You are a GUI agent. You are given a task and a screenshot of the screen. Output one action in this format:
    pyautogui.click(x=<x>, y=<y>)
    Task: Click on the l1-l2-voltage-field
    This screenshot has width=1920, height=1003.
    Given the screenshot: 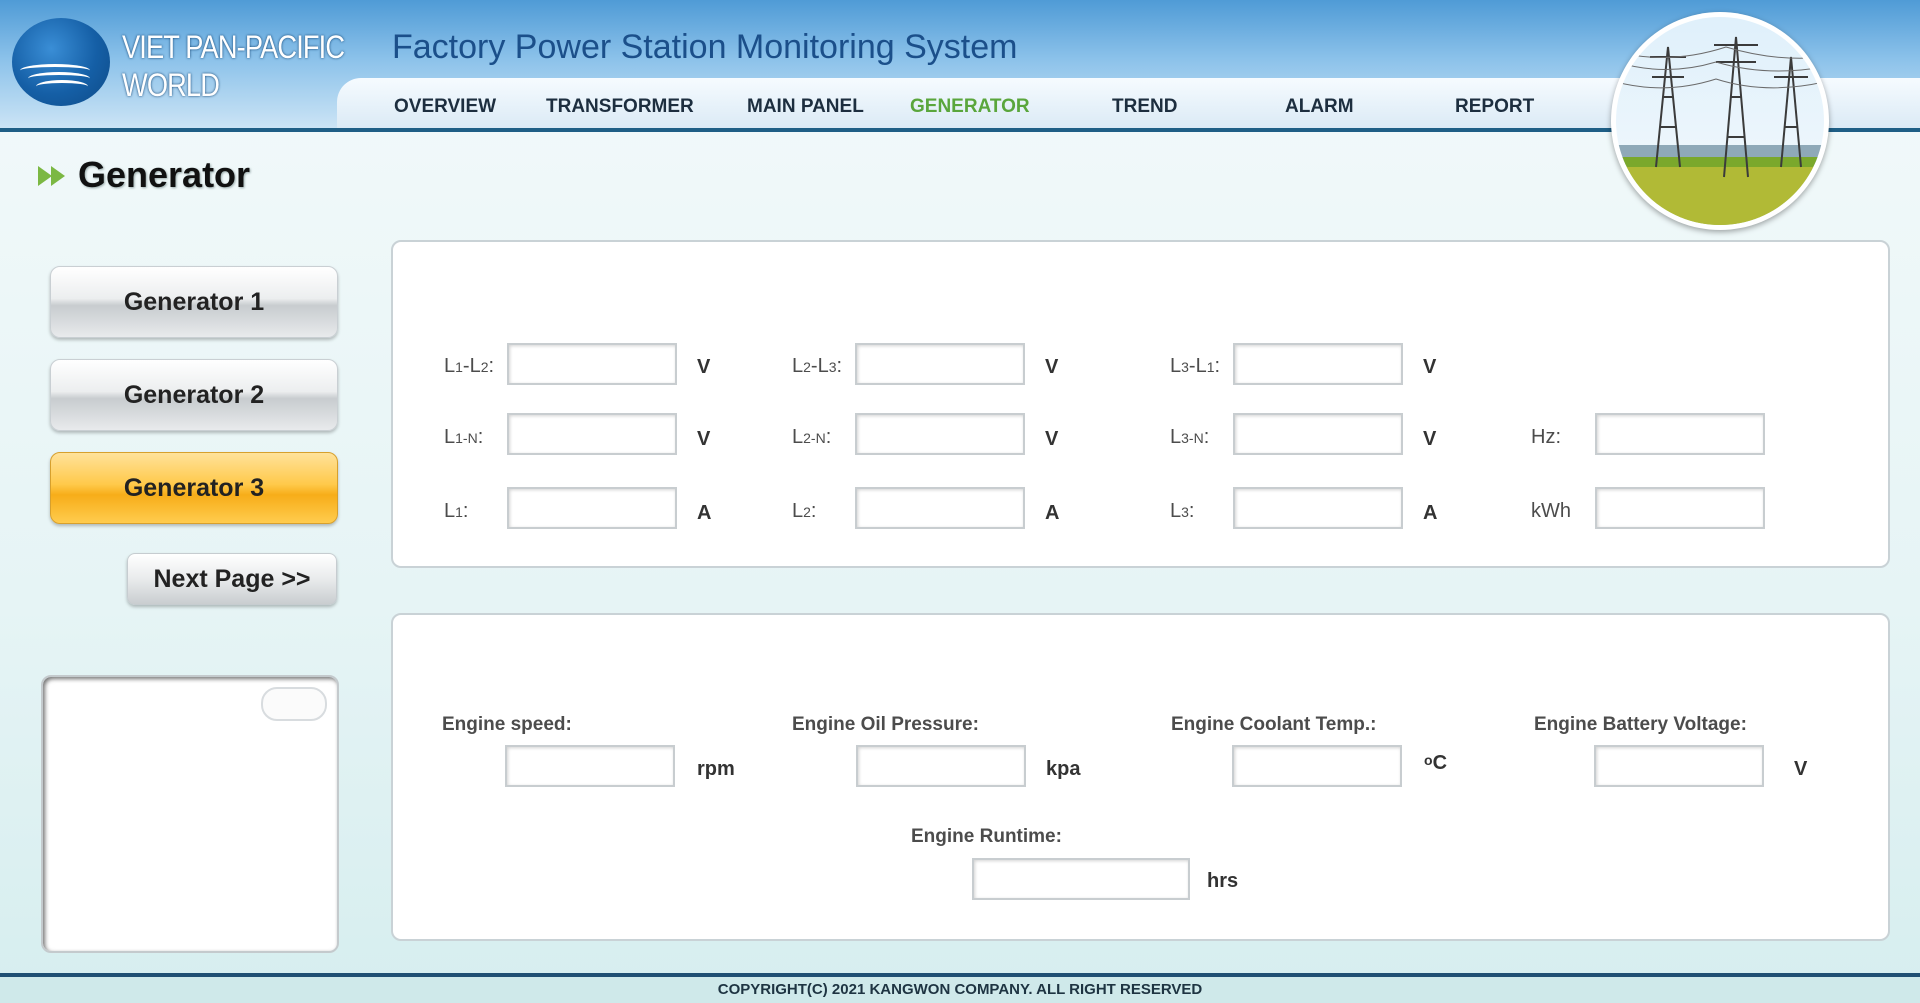 What is the action you would take?
    pyautogui.click(x=592, y=364)
    